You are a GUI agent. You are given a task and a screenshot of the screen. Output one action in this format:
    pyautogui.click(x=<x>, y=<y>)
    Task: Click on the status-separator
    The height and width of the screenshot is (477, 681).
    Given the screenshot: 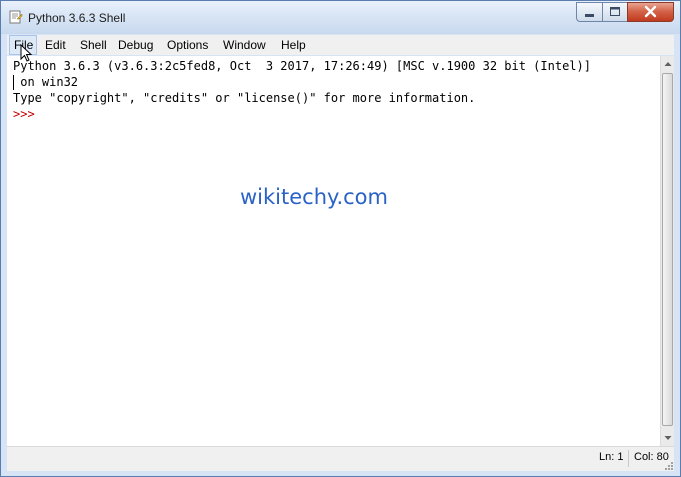 What is the action you would take?
    pyautogui.click(x=628, y=458)
    